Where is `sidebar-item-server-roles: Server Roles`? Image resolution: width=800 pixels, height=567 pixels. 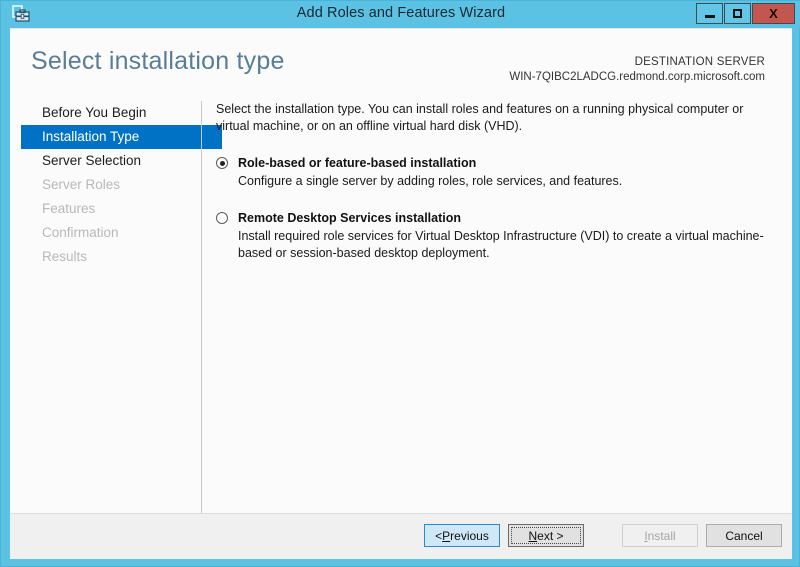 sidebar-item-server-roles: Server Roles is located at coordinates (81, 184).